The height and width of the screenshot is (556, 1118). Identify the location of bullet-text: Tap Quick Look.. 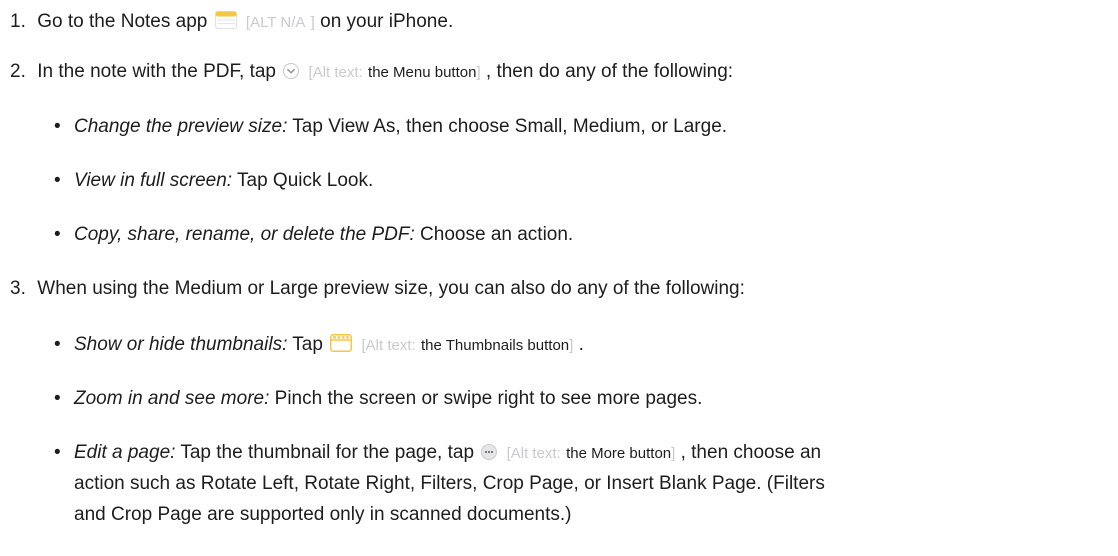
(305, 180).